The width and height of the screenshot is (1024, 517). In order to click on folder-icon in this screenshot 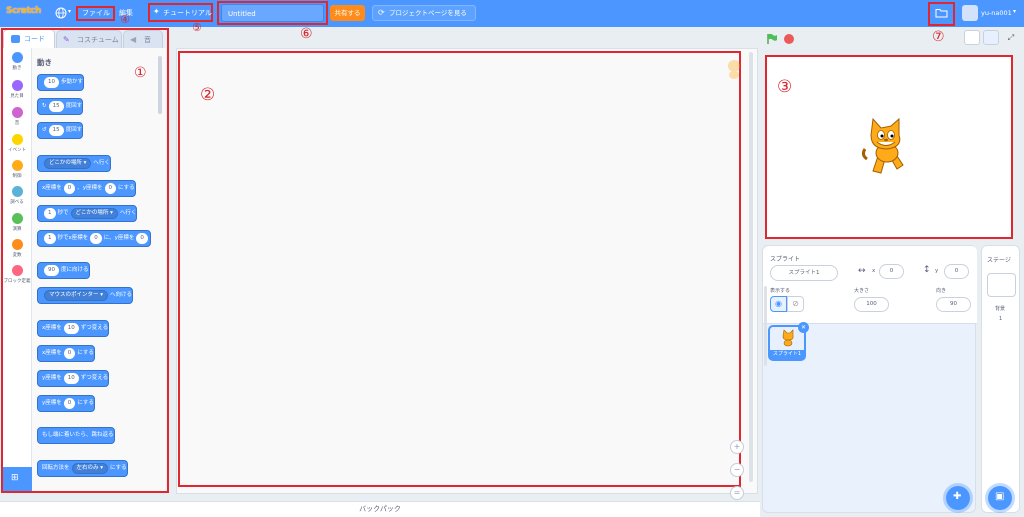, I will do `click(941, 13)`.